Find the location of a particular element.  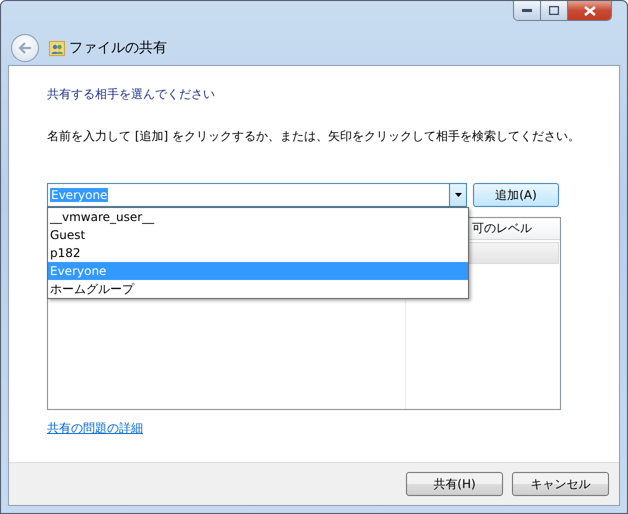

back-button is located at coordinates (25, 48).